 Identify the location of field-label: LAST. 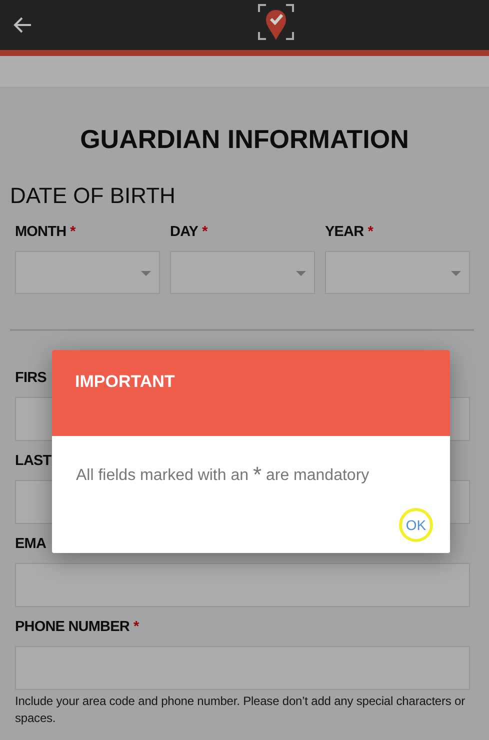
(33, 461).